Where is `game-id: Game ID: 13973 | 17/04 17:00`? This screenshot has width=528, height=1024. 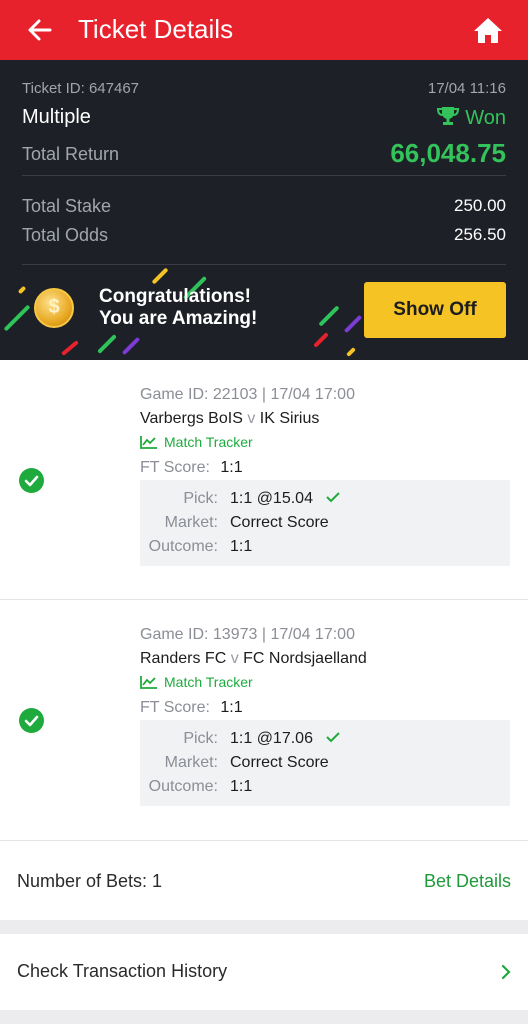
game-id: Game ID: 13973 | 17/04 17:00 is located at coordinates (247, 634).